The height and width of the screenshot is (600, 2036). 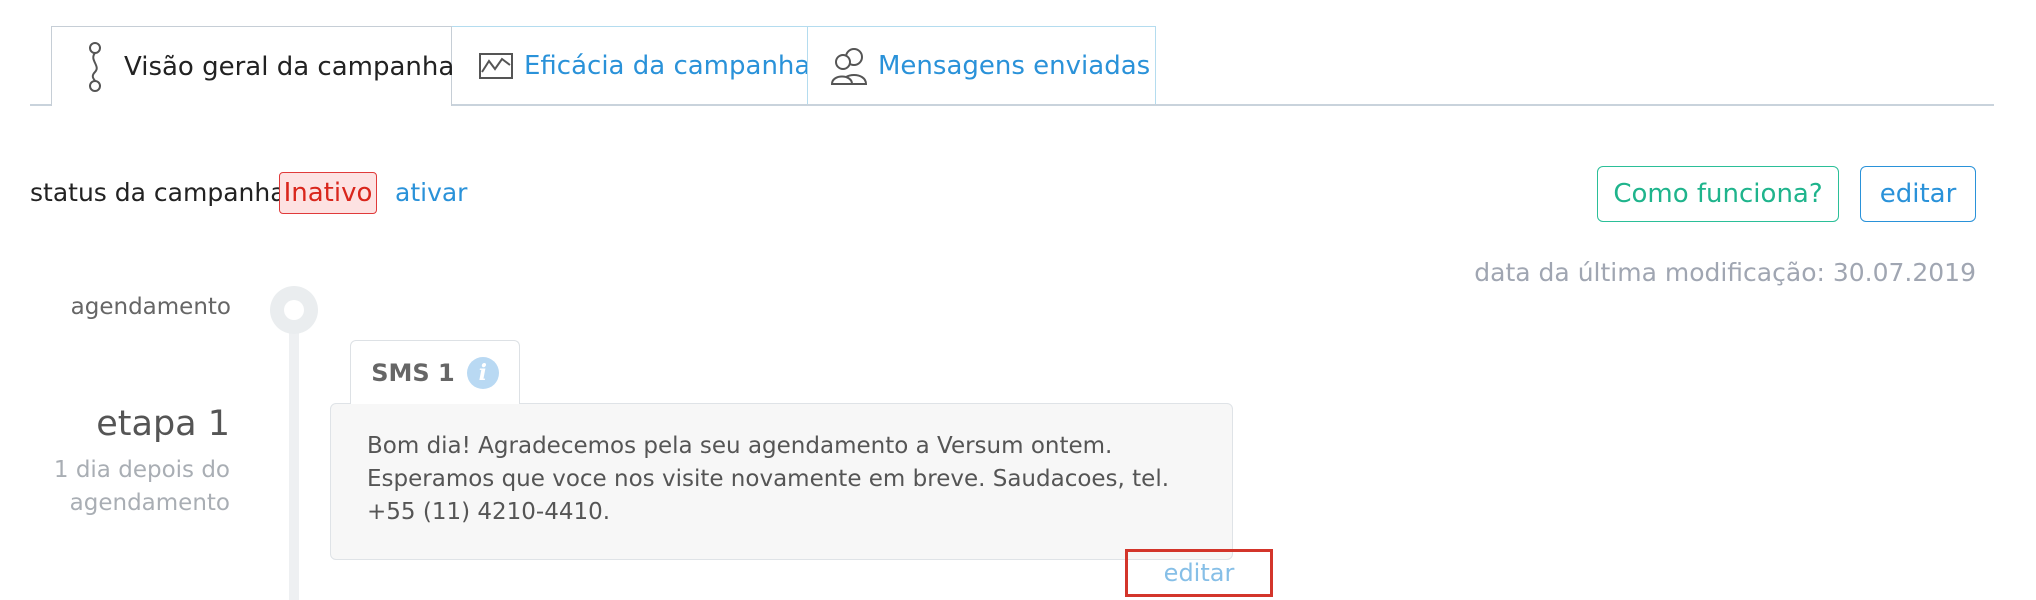 I want to click on sms-tab: SMS 1 i, so click(x=435, y=372).